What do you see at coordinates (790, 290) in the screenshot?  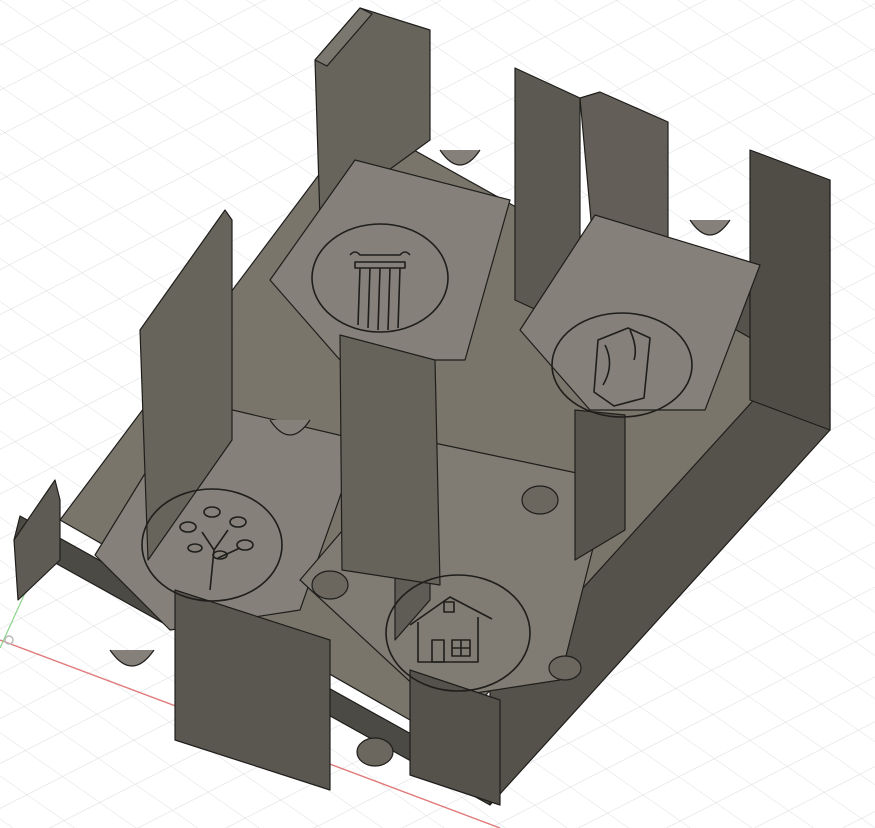 I see `right-outer-wall` at bounding box center [790, 290].